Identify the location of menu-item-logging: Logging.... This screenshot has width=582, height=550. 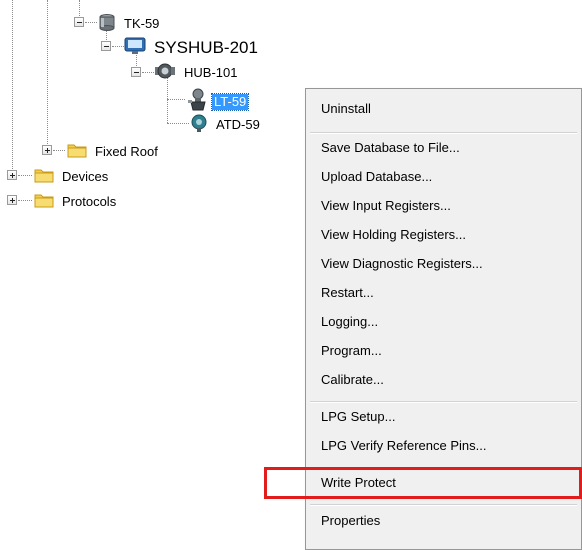
(348, 322).